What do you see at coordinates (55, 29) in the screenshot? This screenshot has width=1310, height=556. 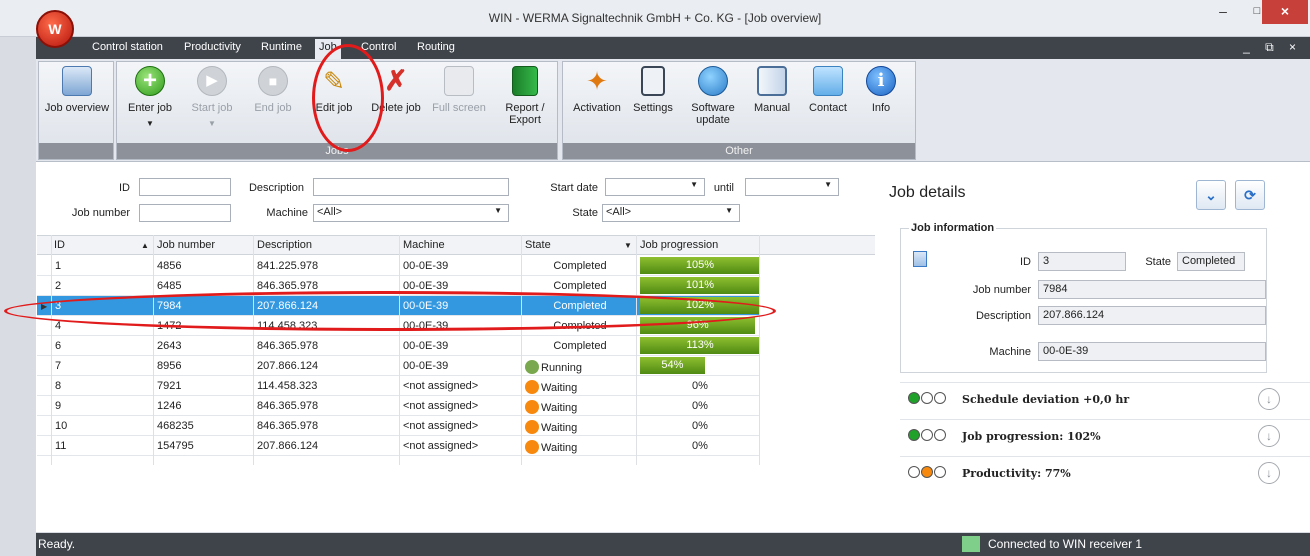 I see `app-logo: W` at bounding box center [55, 29].